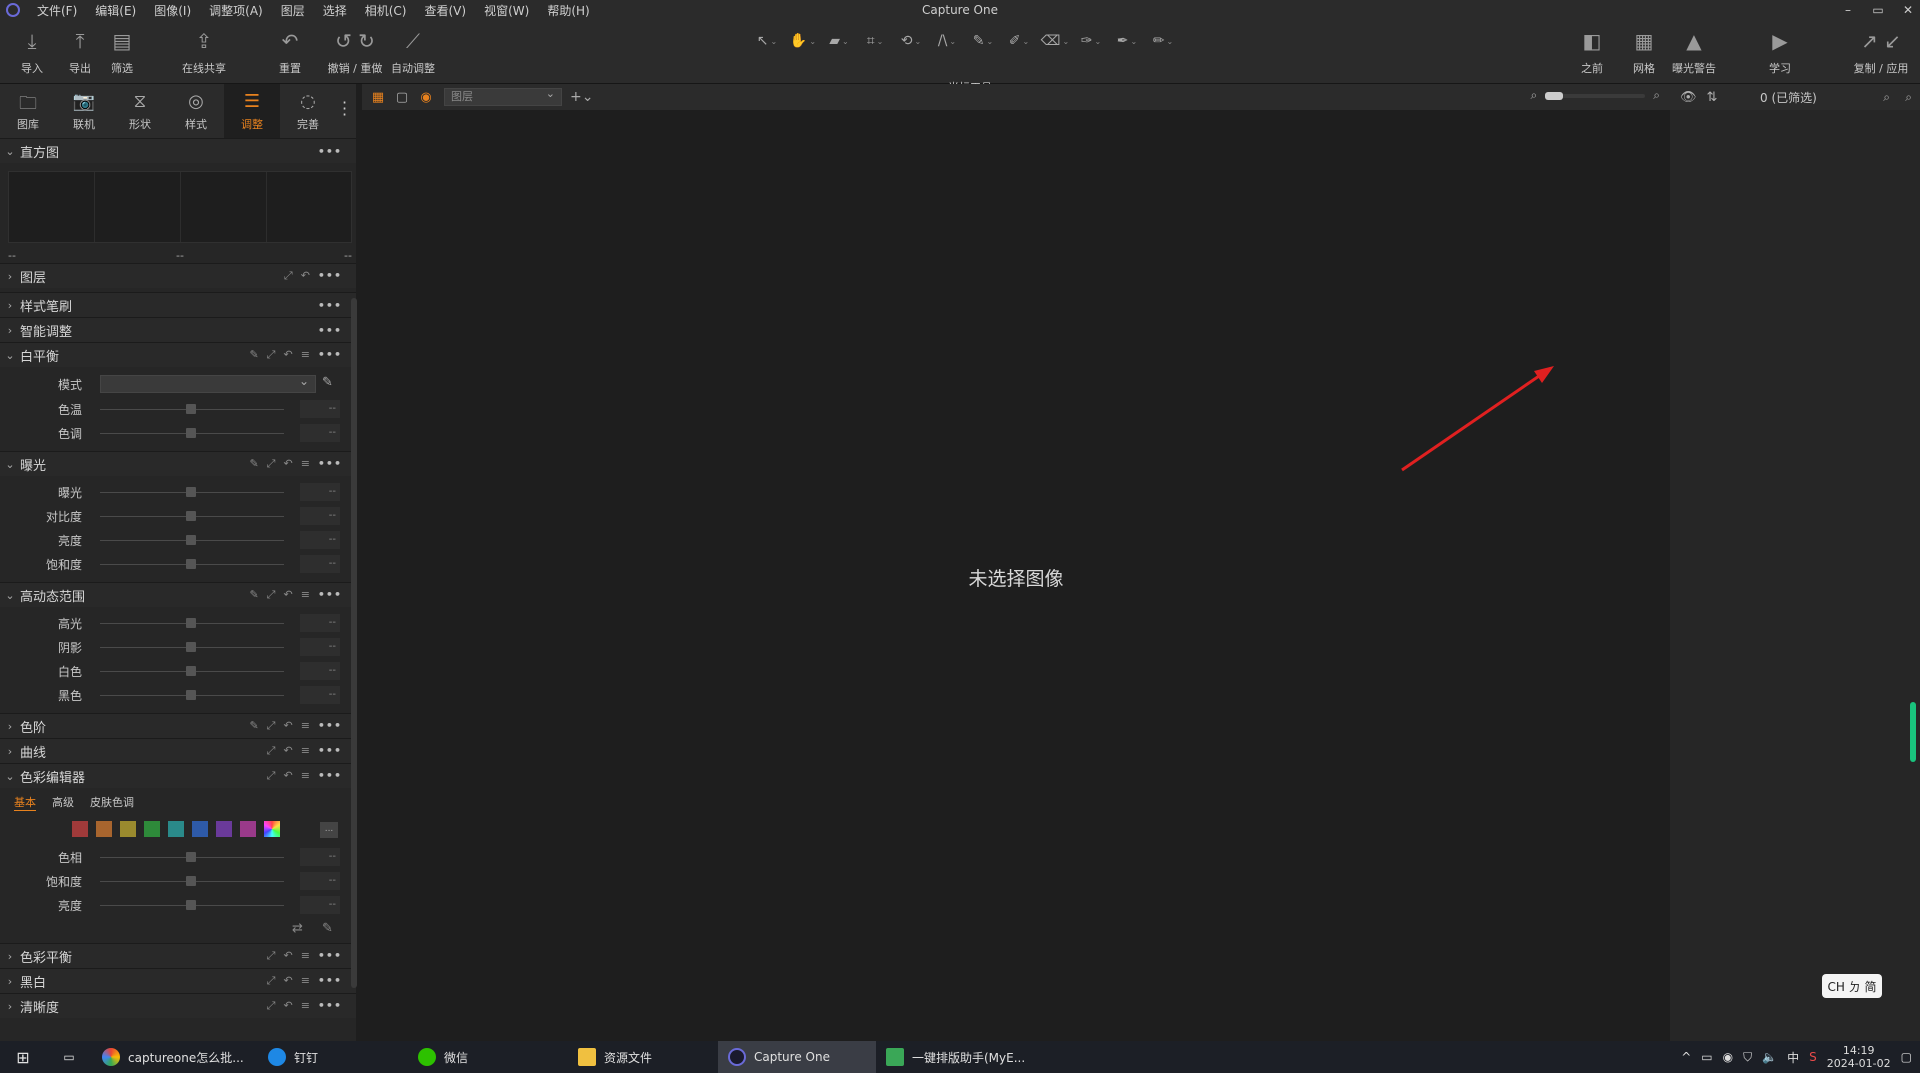 This screenshot has height=1073, width=1920. What do you see at coordinates (308, 111) in the screenshot?
I see `tab-refine: ◌ 完善` at bounding box center [308, 111].